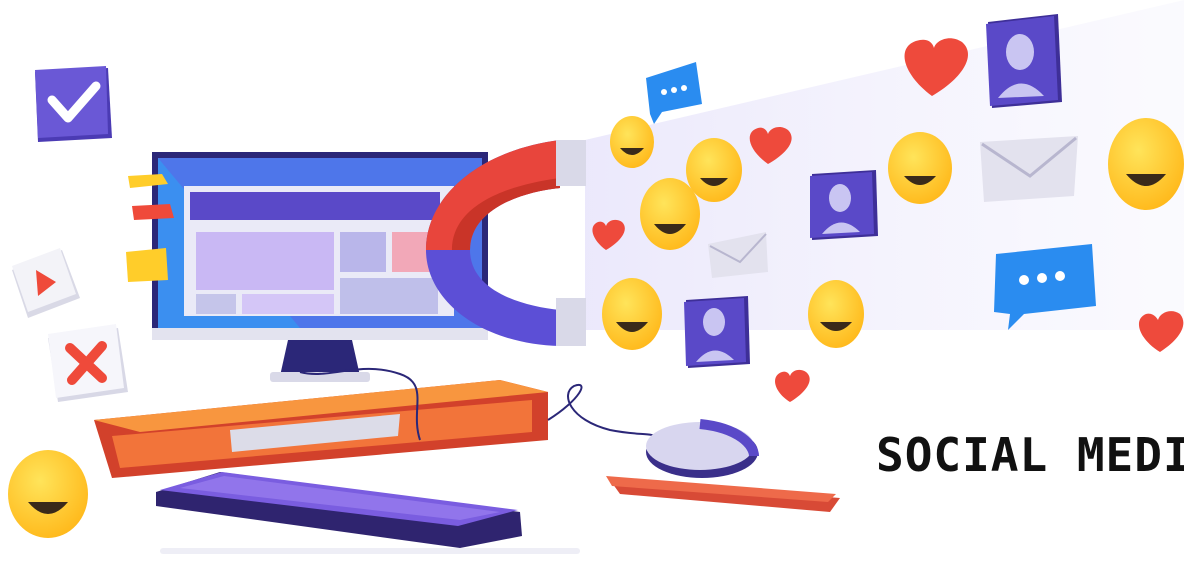  What do you see at coordinates (73, 104) in the screenshot?
I see `checkmark-icon` at bounding box center [73, 104].